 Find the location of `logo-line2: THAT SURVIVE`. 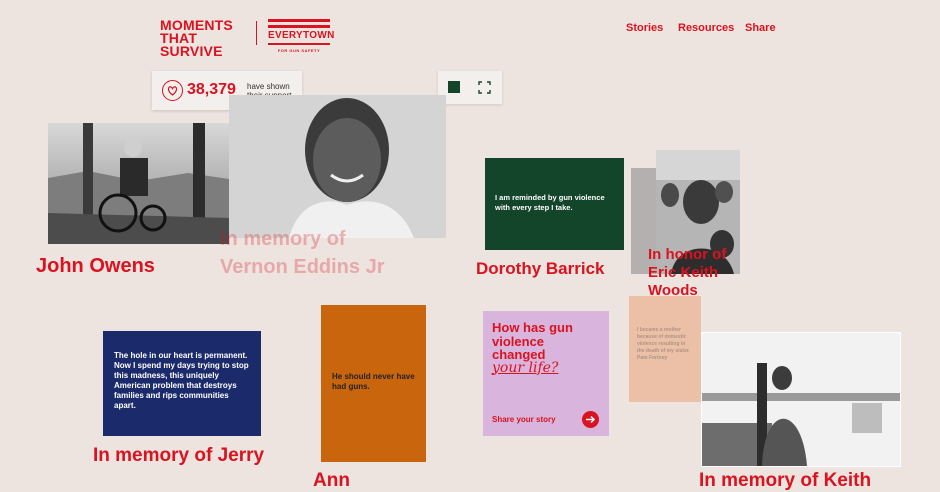

logo-line2: THAT SURVIVE is located at coordinates (191, 44).